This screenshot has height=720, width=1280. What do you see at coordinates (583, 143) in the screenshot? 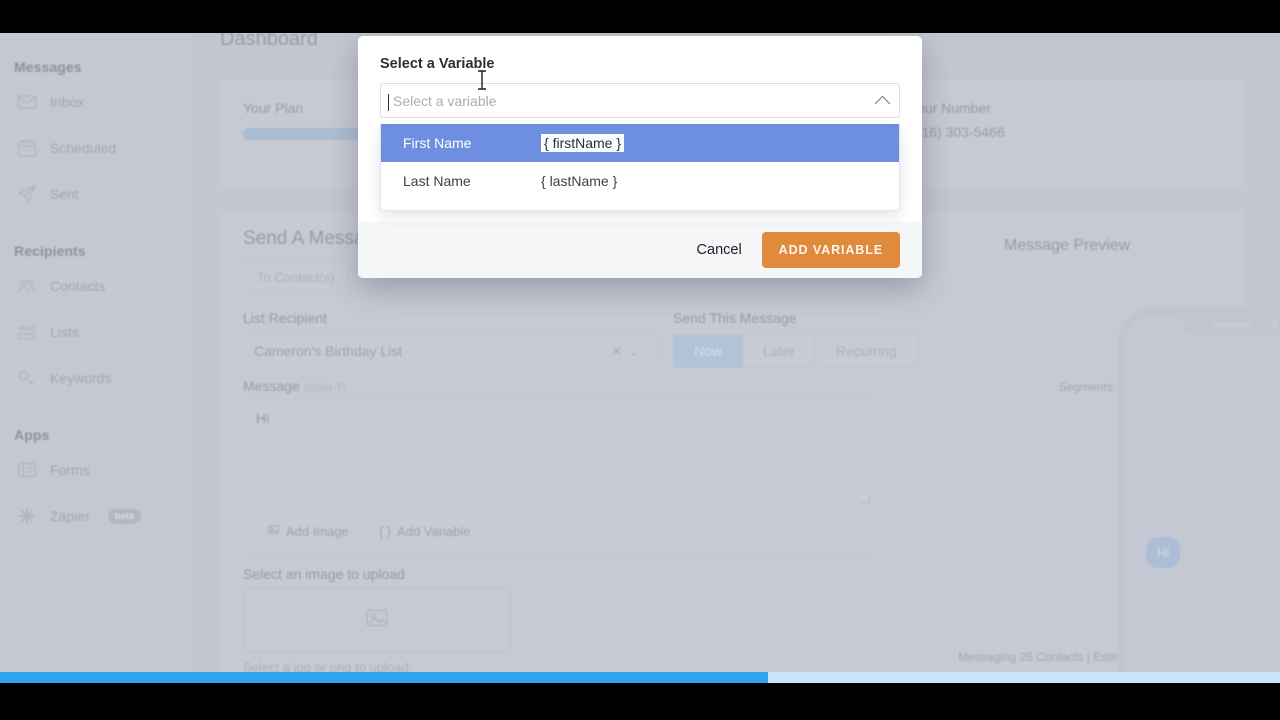
I see `variable-option-token: { firstName }` at bounding box center [583, 143].